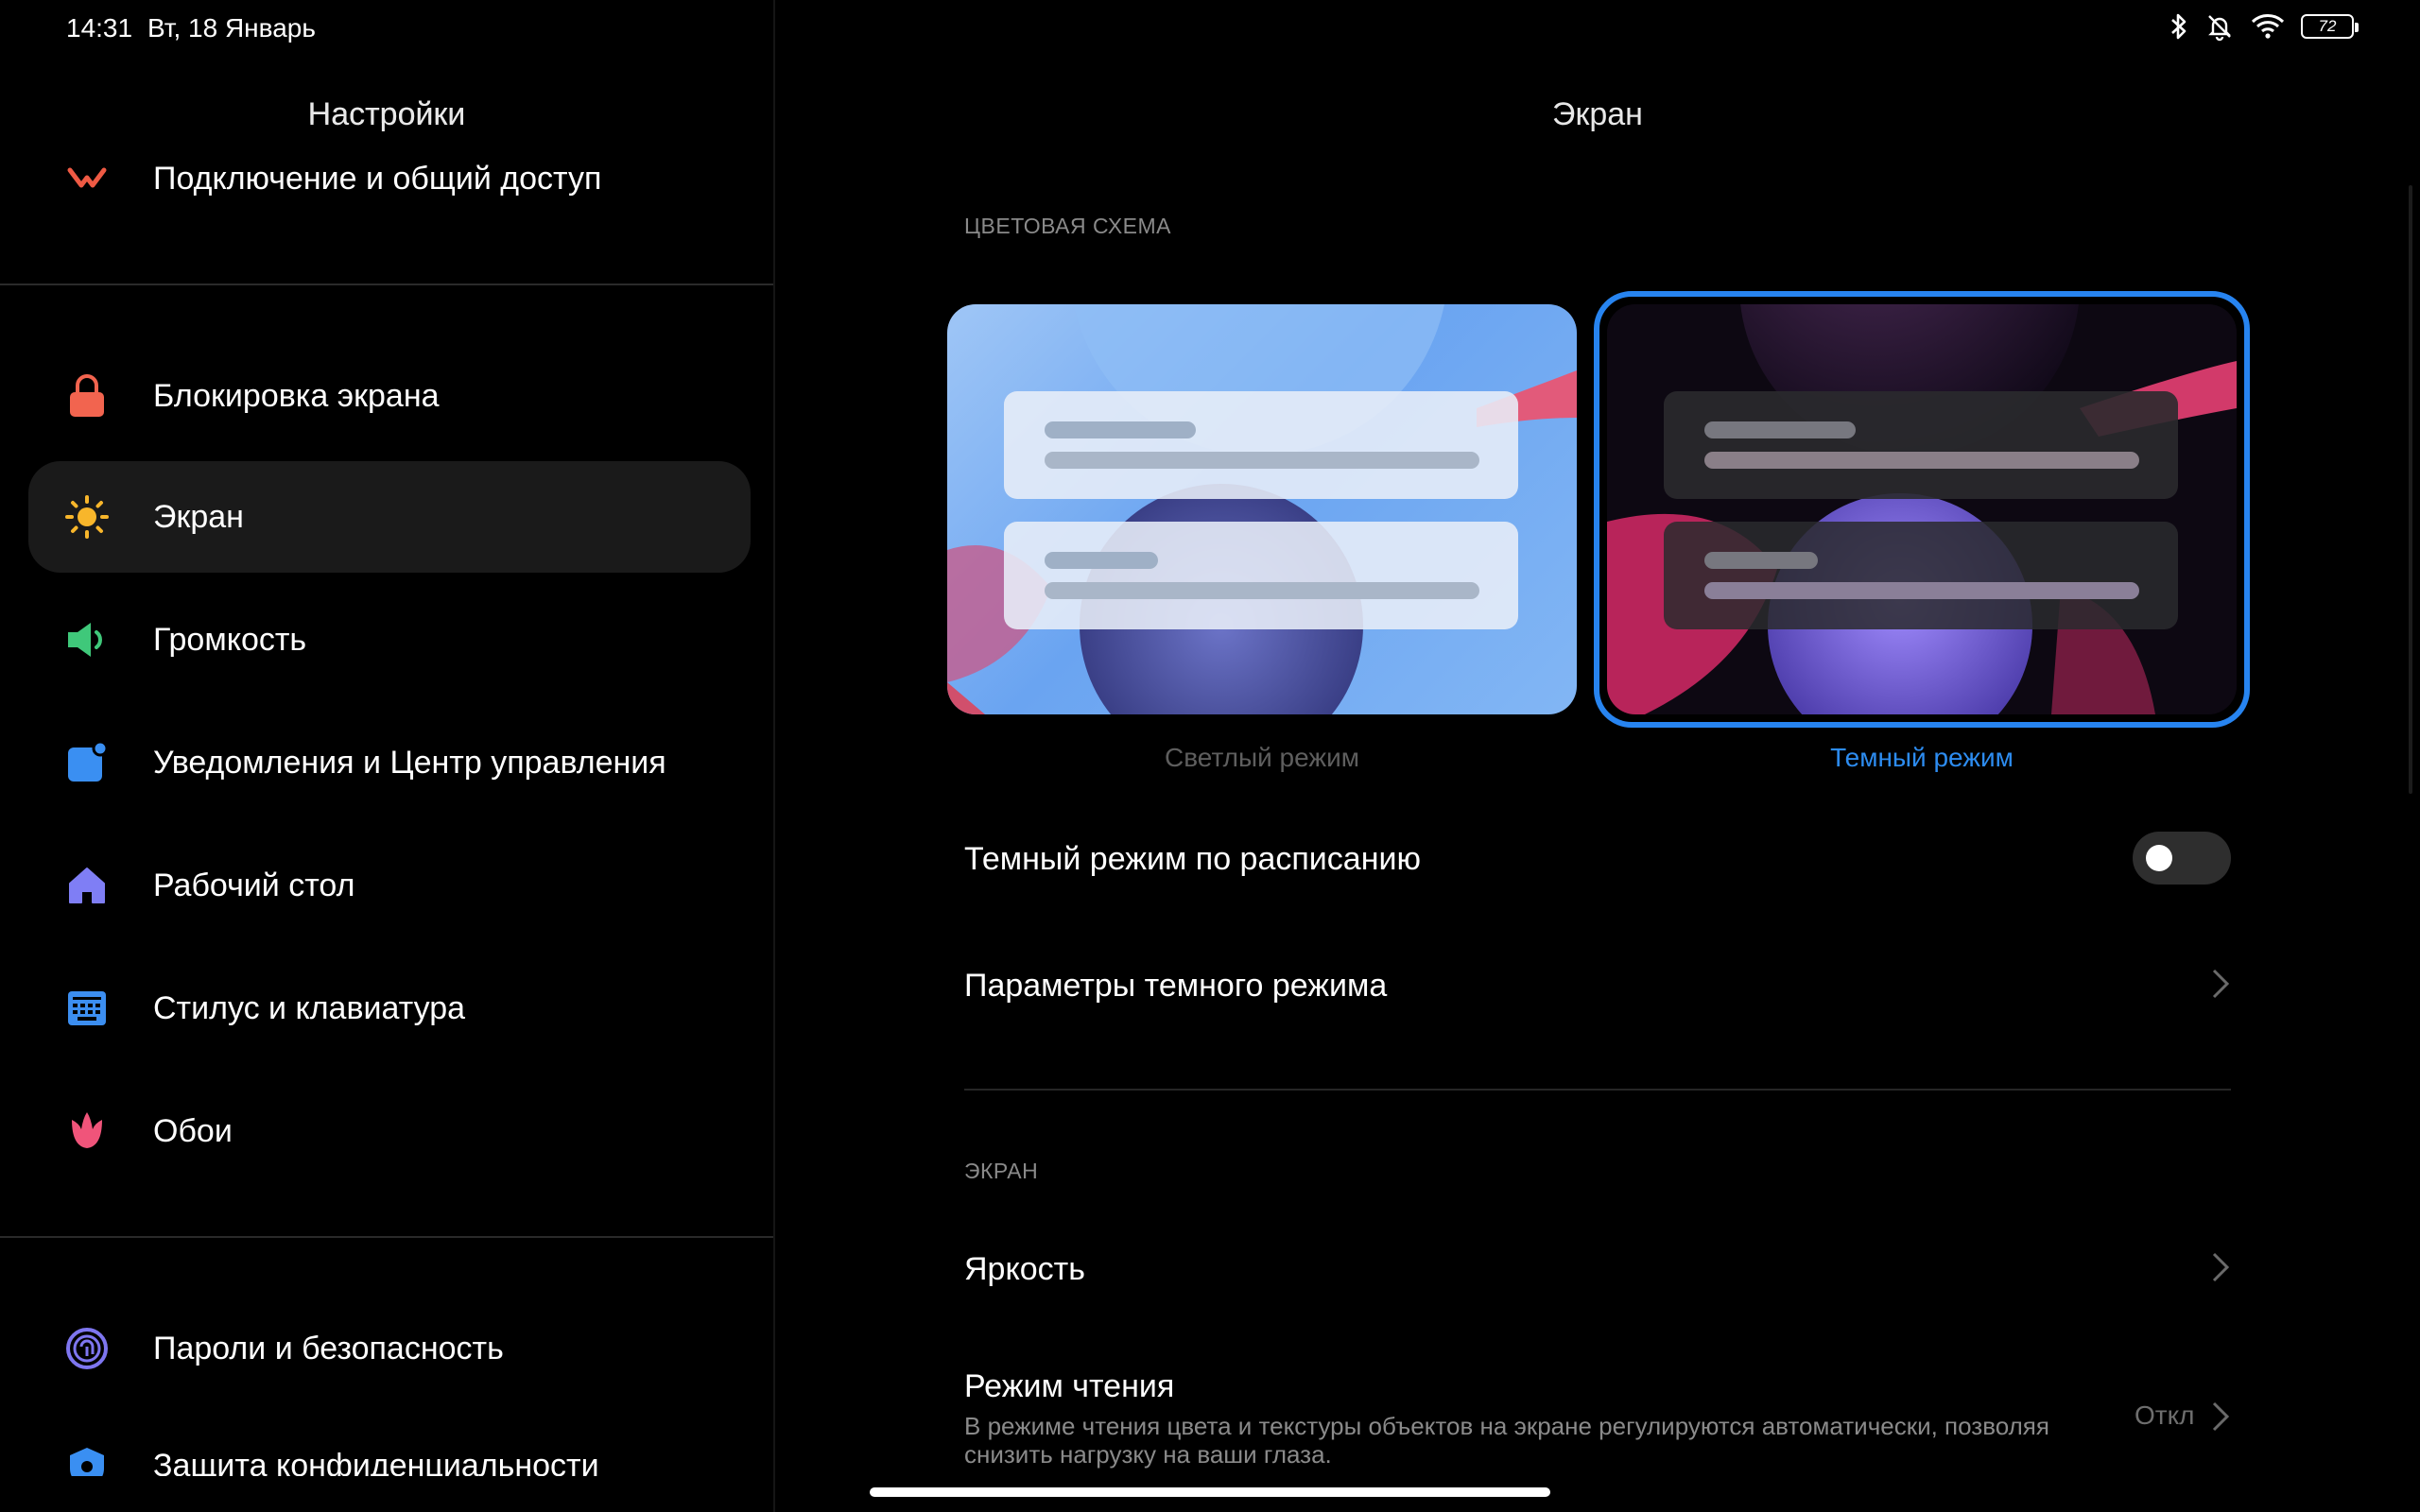 The height and width of the screenshot is (1512, 2420). Describe the element at coordinates (2410, 489) in the screenshot. I see `scrollbar` at that location.